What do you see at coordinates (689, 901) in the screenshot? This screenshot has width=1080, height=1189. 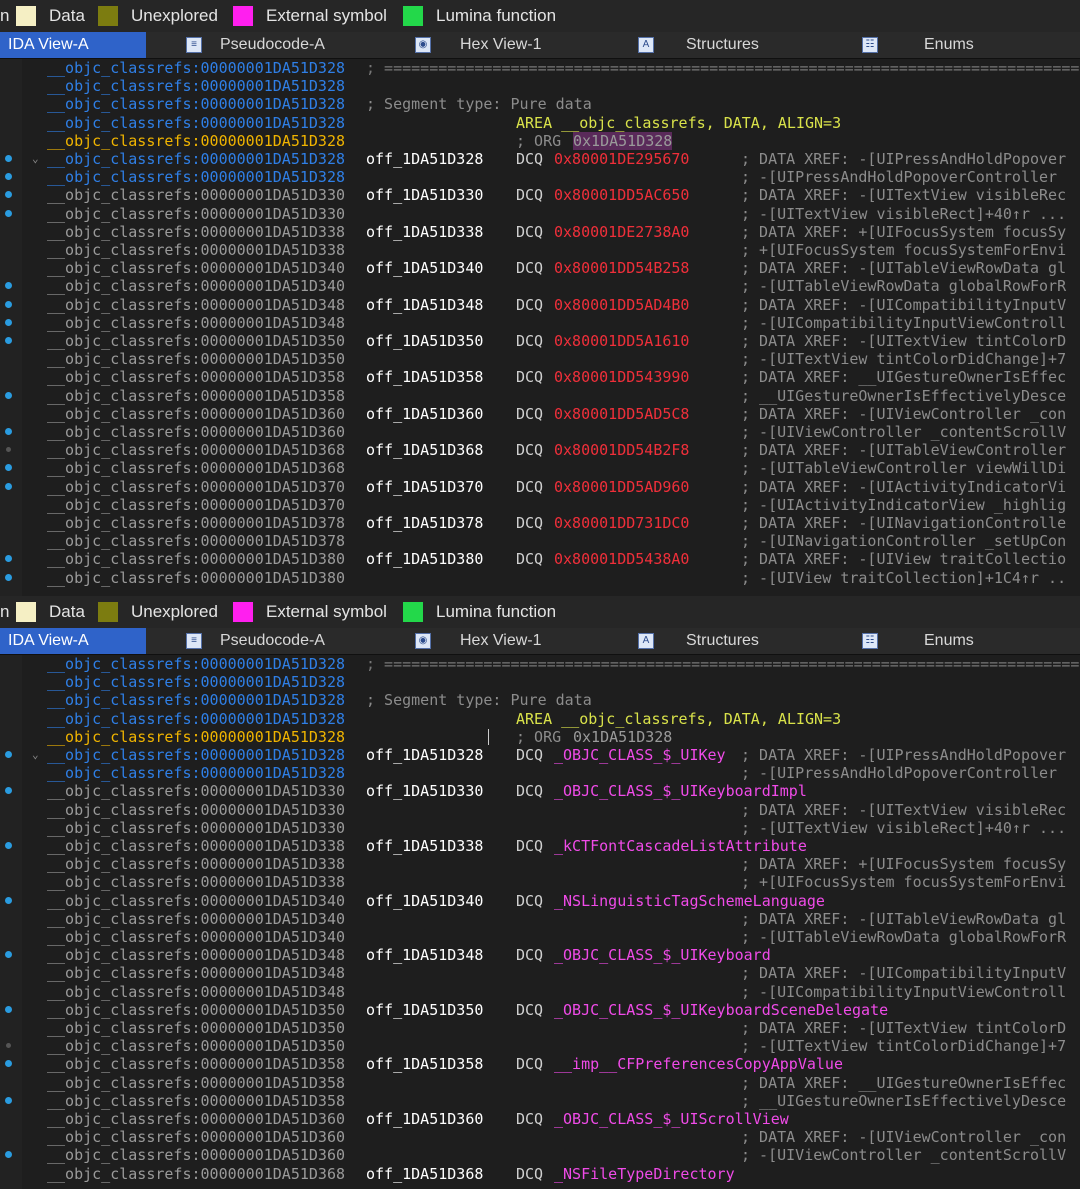 I see `dcq-value: _NSLinguisticTagSchemeLanguage` at bounding box center [689, 901].